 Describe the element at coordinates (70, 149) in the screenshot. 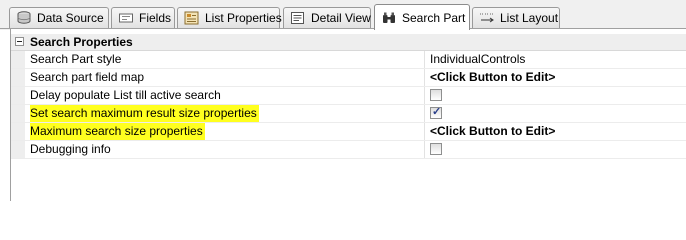

I see `property-name: Debugging info` at that location.